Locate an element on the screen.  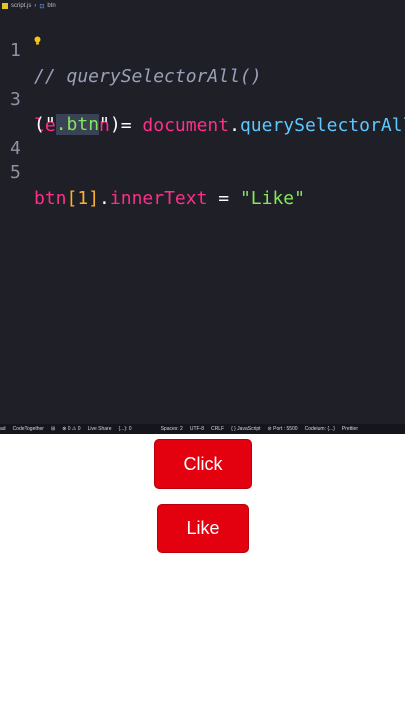
method-queryselectorall: querySelectorAll is located at coordinates (322, 125).